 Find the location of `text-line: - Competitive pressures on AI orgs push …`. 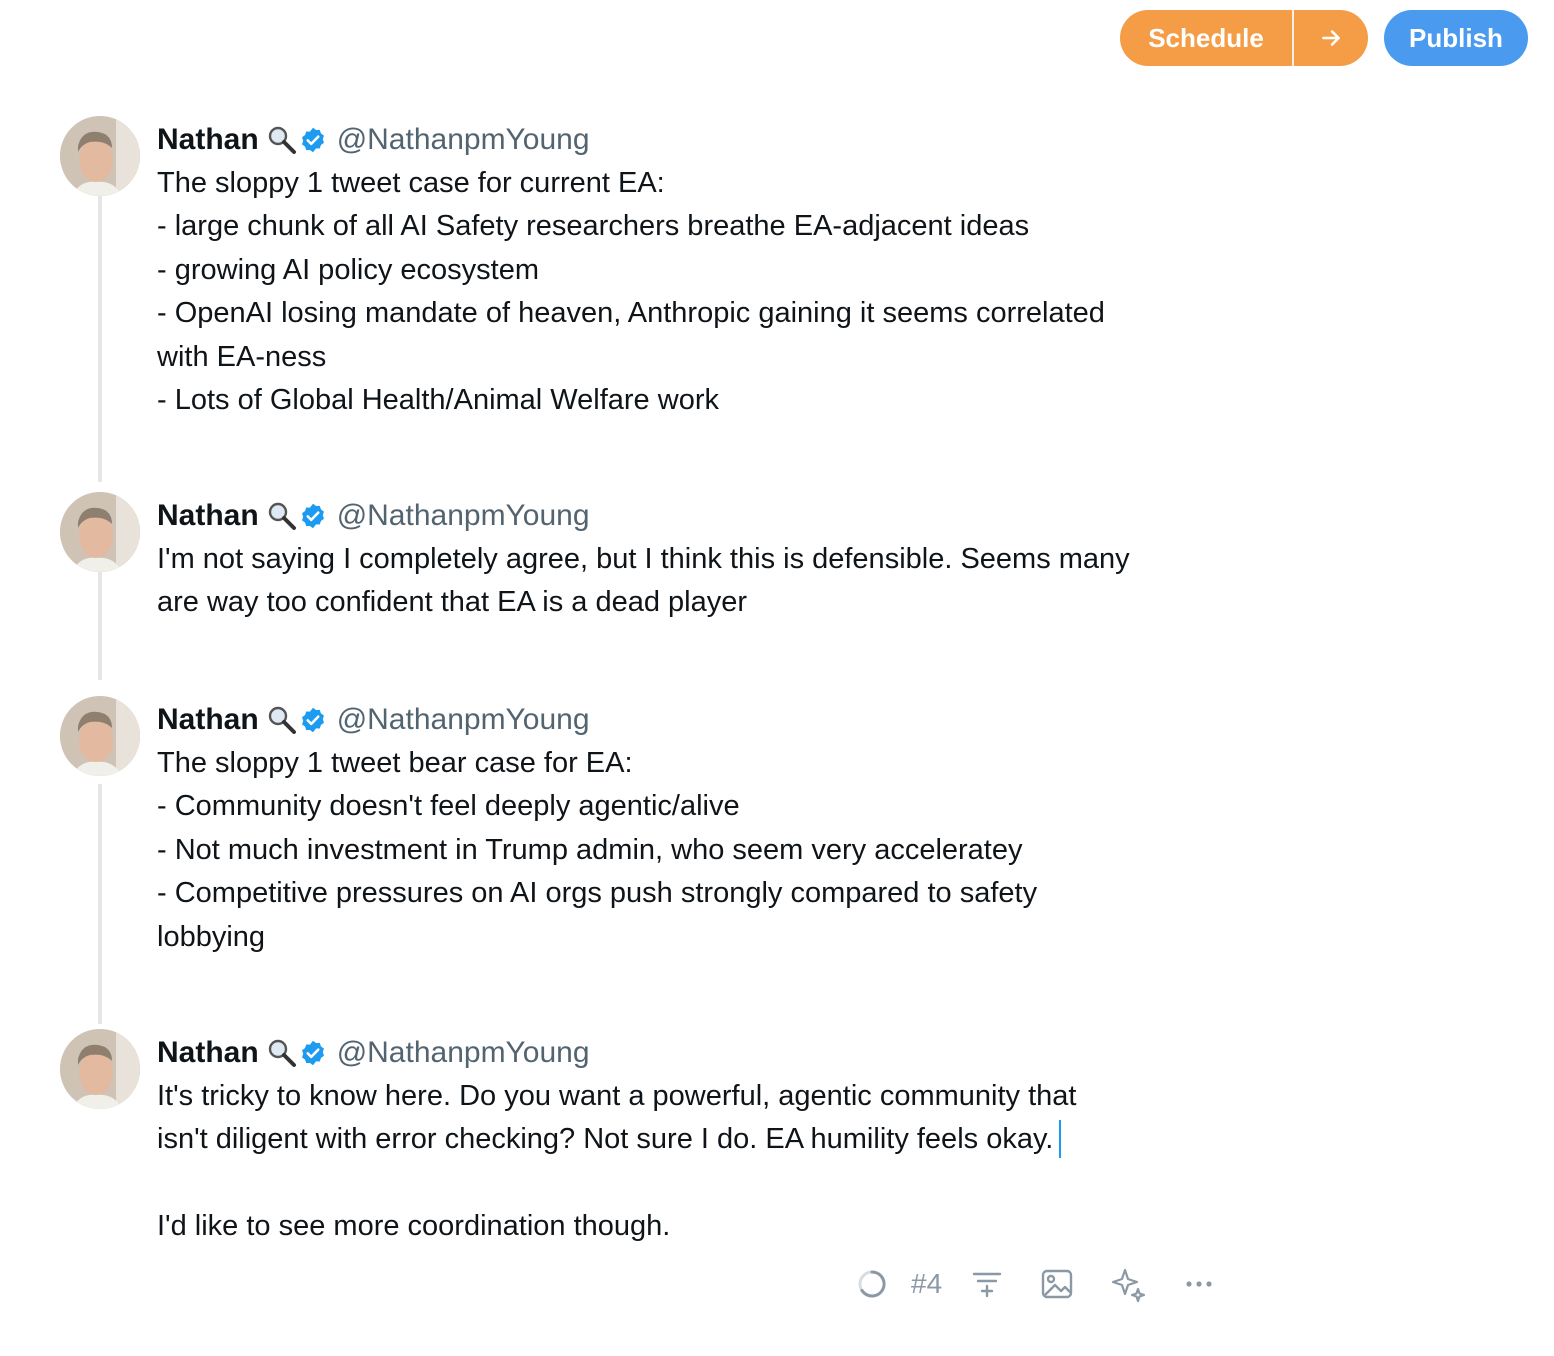

text-line: - Competitive pressures on AI orgs push … is located at coordinates (597, 893).